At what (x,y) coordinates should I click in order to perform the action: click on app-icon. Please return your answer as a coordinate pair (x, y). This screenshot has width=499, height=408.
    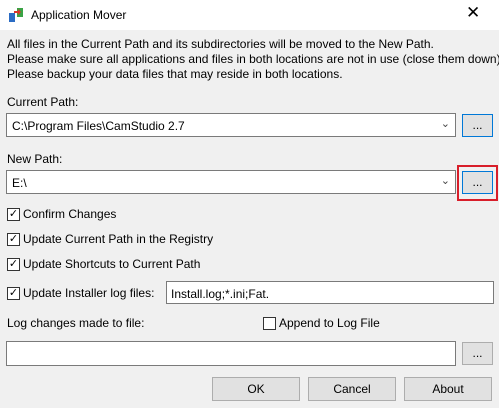
    Looking at the image, I should click on (16, 15).